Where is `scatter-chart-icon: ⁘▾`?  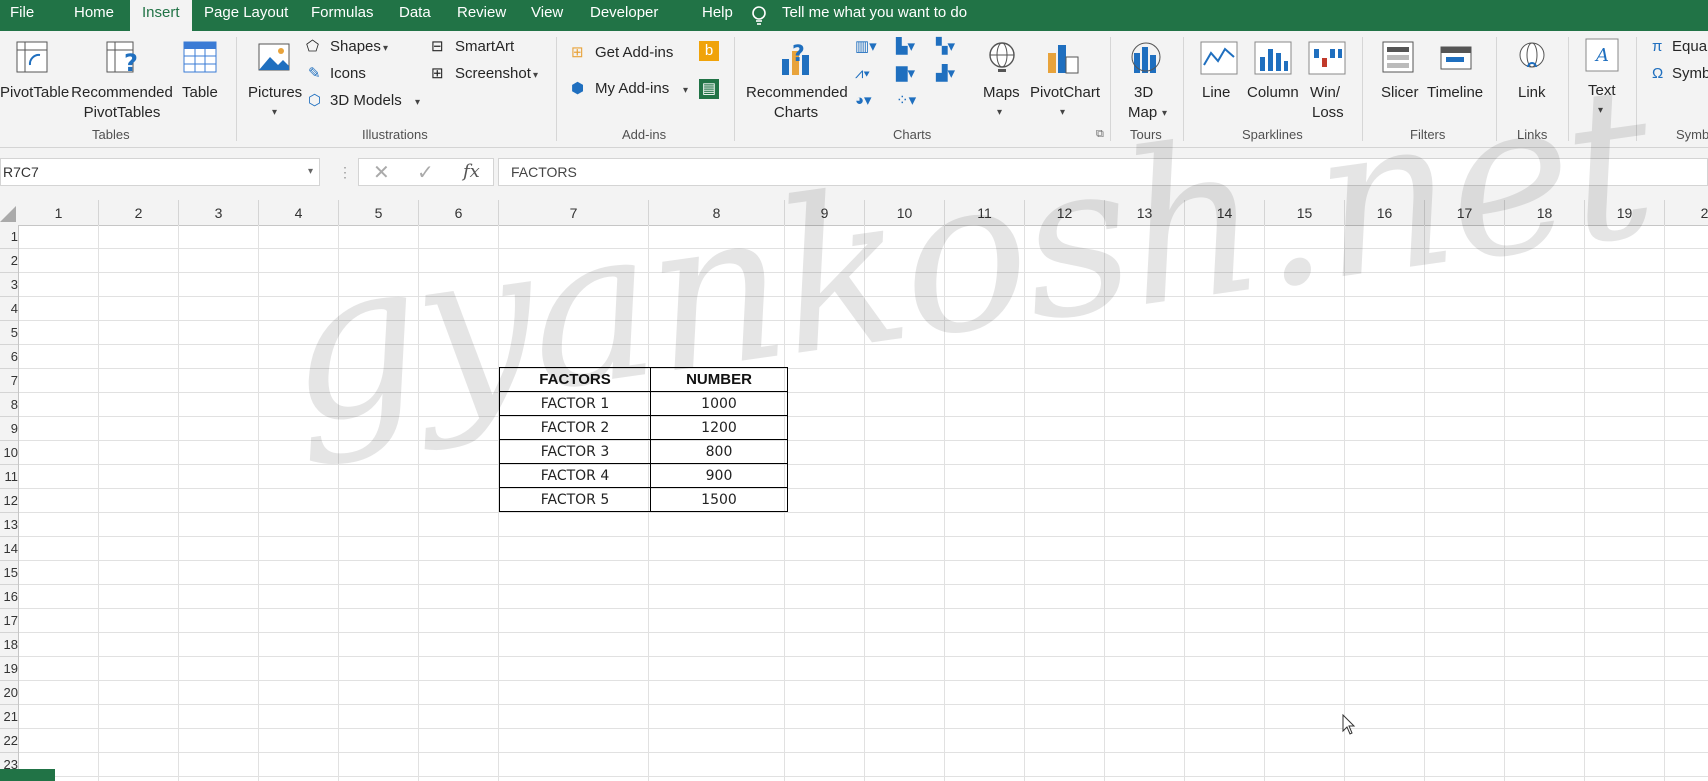
scatter-chart-icon: ⁘▾ is located at coordinates (906, 101).